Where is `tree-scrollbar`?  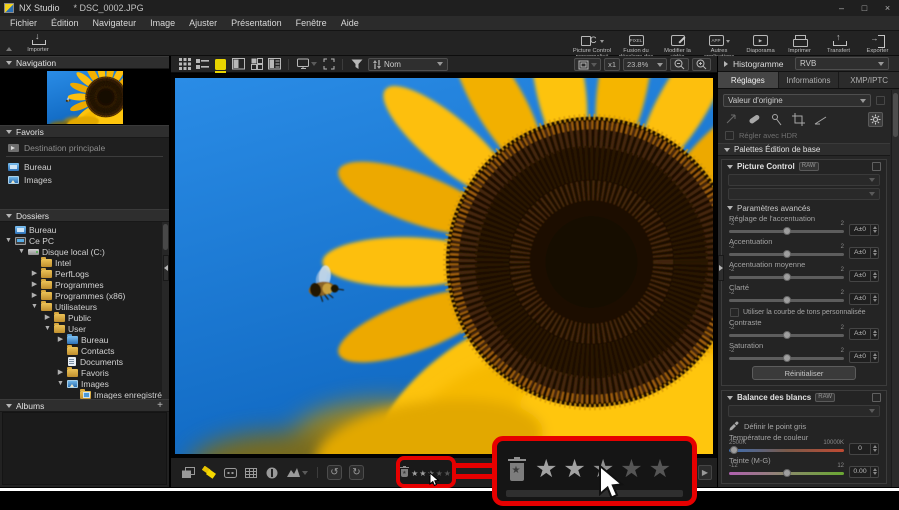 tree-scrollbar is located at coordinates (165, 310).